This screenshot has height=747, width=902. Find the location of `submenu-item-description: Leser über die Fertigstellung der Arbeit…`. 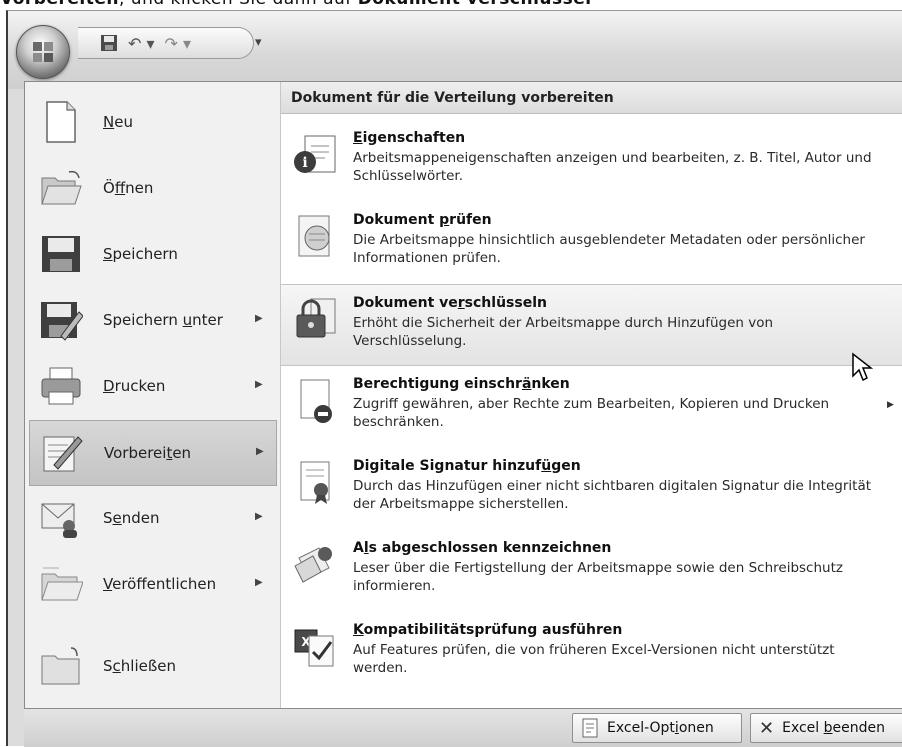

submenu-item-description: Leser über die Fertigstellung der Arbeit… is located at coordinates (598, 577).